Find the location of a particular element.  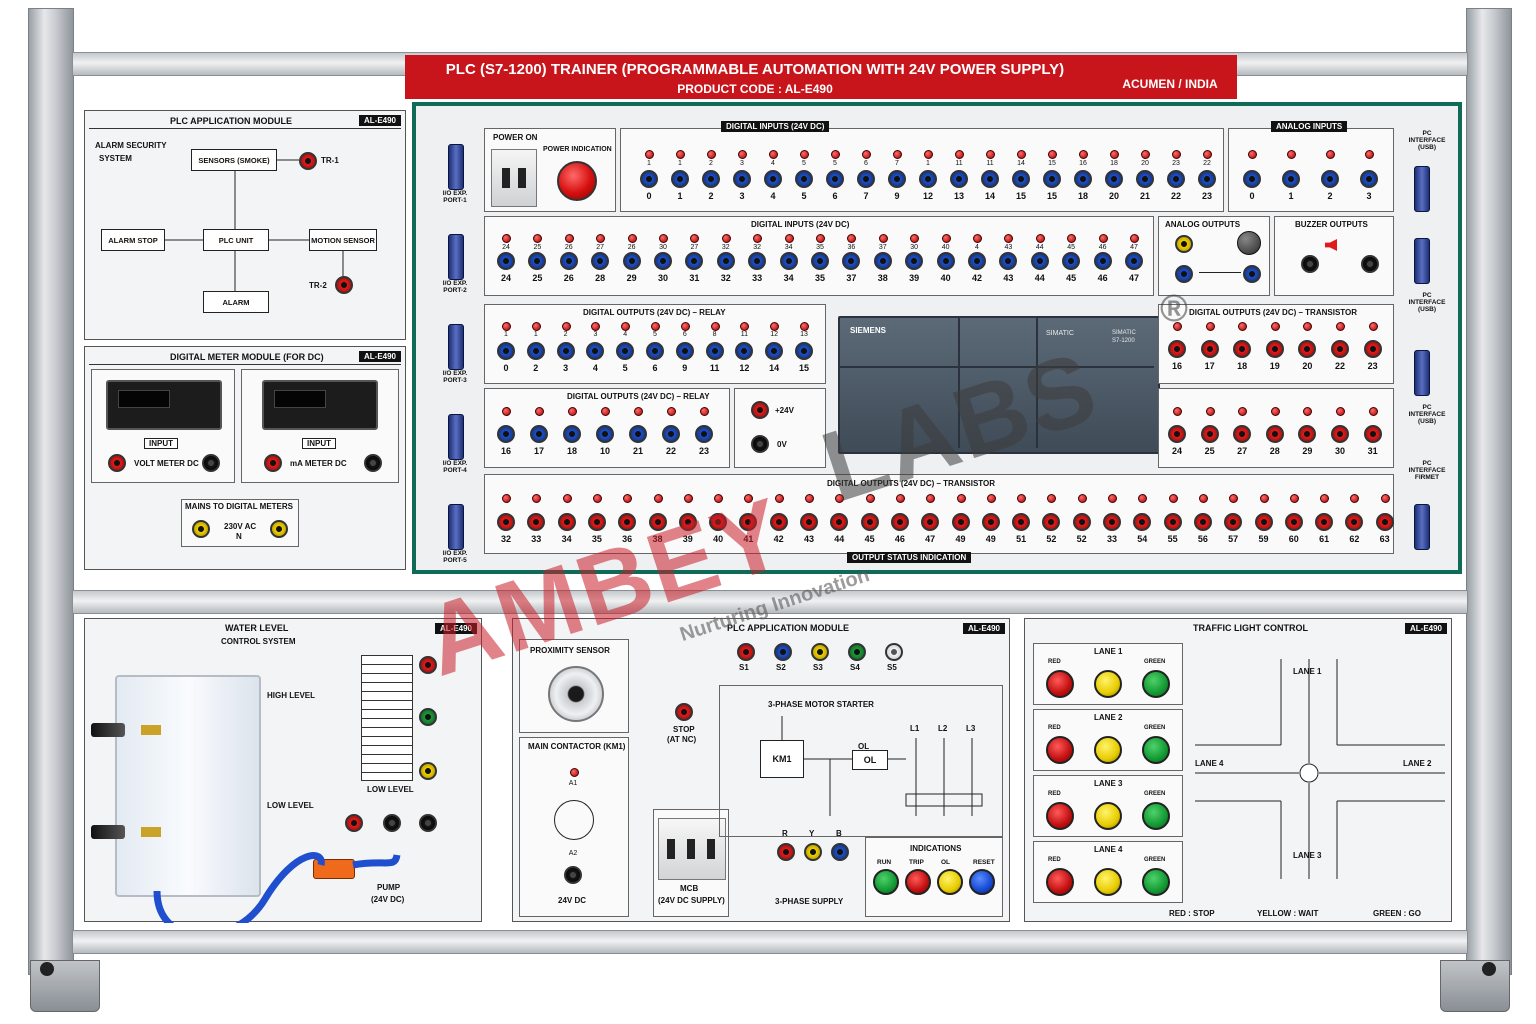

mains-n-socket is located at coordinates (279, 529).